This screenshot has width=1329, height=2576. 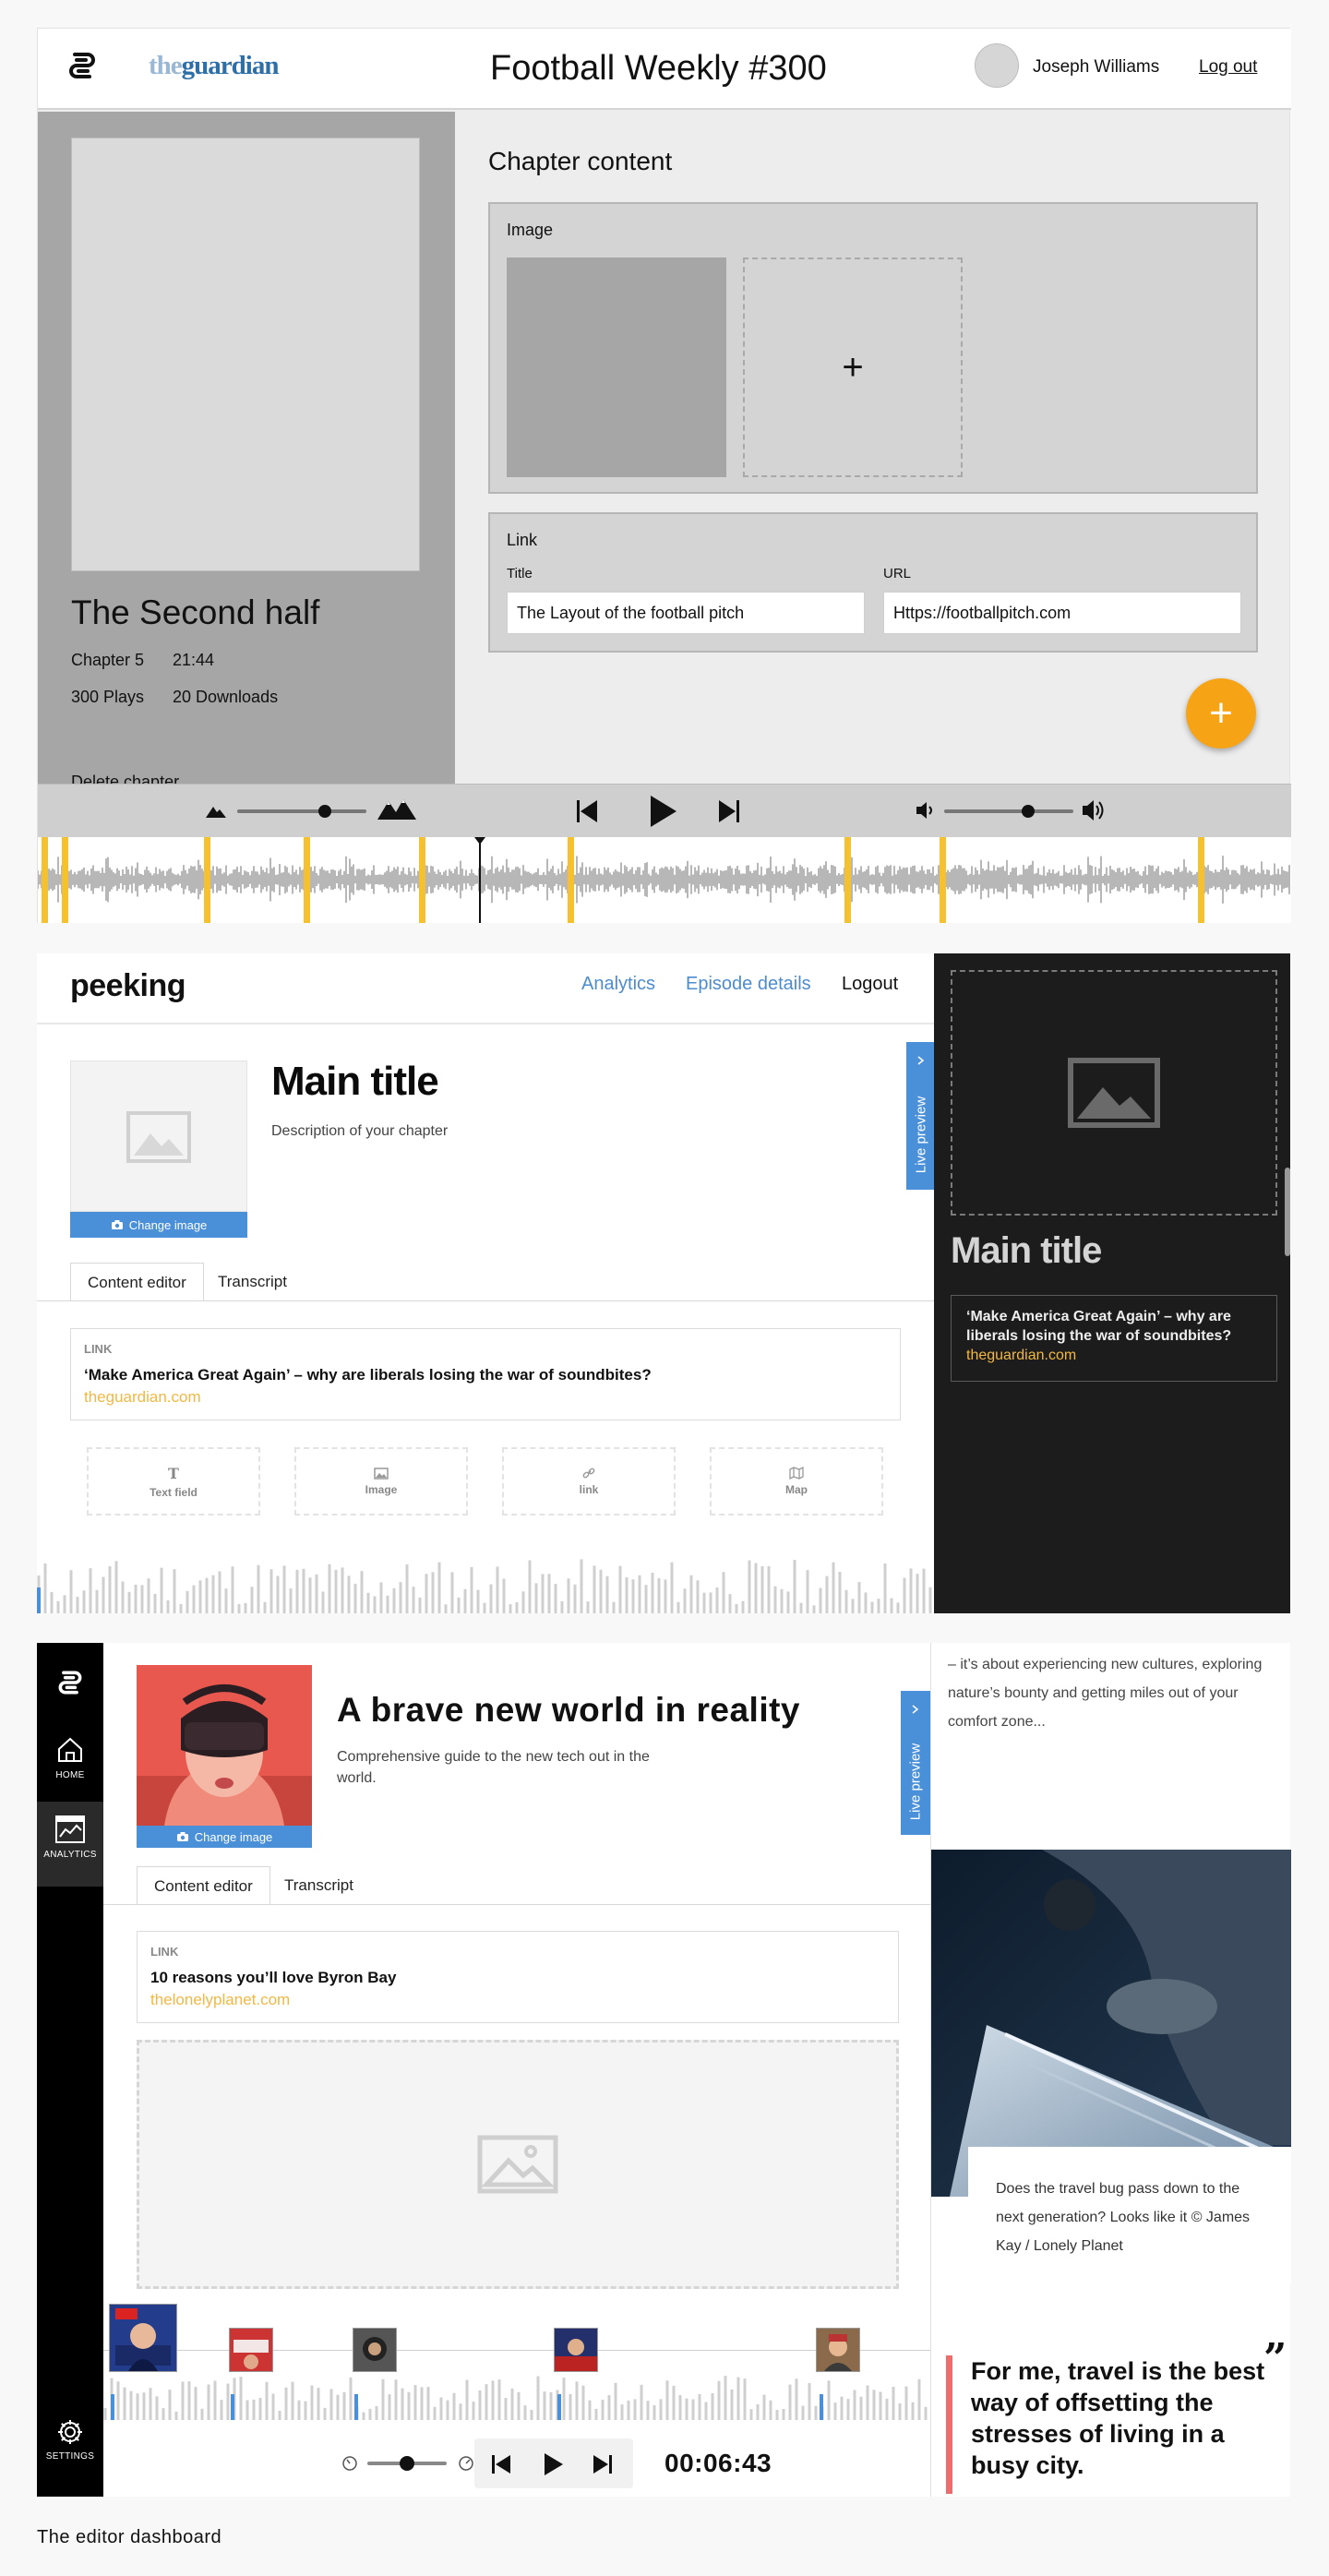 What do you see at coordinates (1228, 68) in the screenshot?
I see `logout-link: Log out` at bounding box center [1228, 68].